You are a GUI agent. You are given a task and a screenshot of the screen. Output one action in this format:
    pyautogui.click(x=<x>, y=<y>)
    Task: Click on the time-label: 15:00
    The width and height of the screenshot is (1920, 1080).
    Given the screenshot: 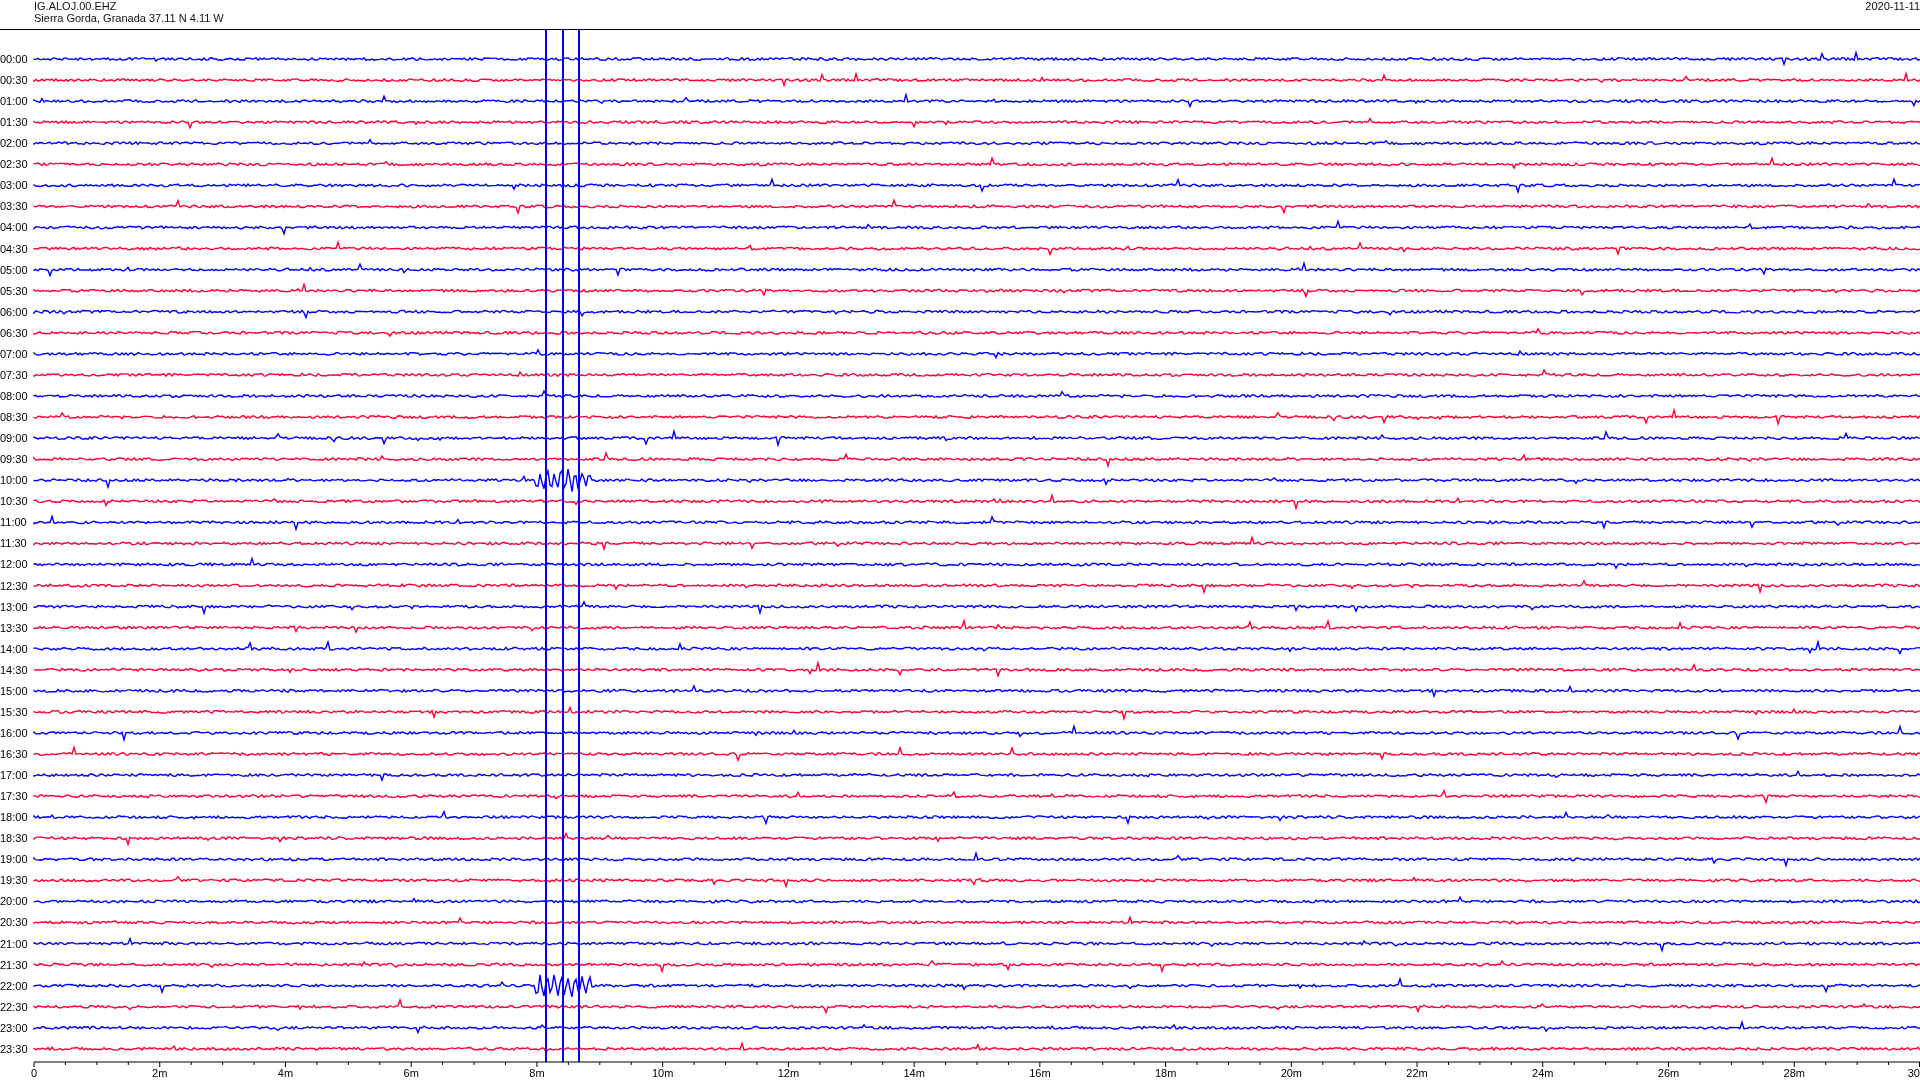 What is the action you would take?
    pyautogui.click(x=14, y=690)
    